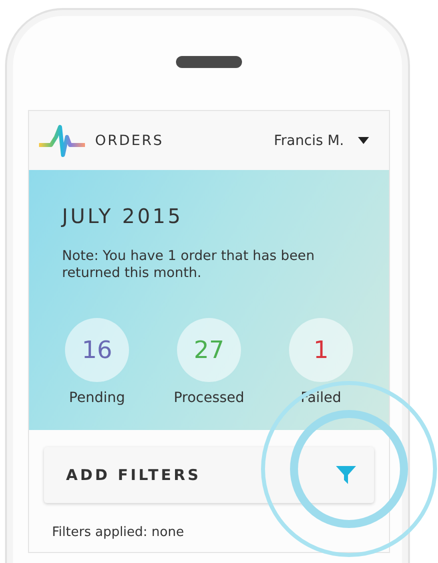 Image resolution: width=438 pixels, height=563 pixels. What do you see at coordinates (62, 140) in the screenshot?
I see `pulse-logo-icon` at bounding box center [62, 140].